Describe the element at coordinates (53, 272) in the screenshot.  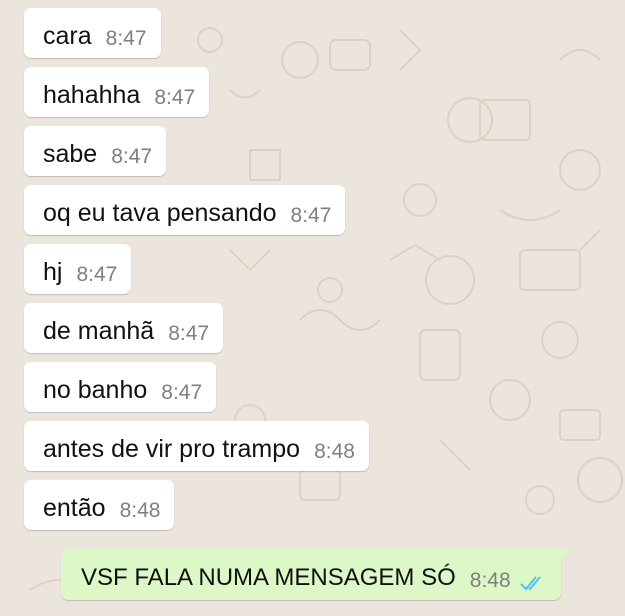
I see `message-text: hj` at that location.